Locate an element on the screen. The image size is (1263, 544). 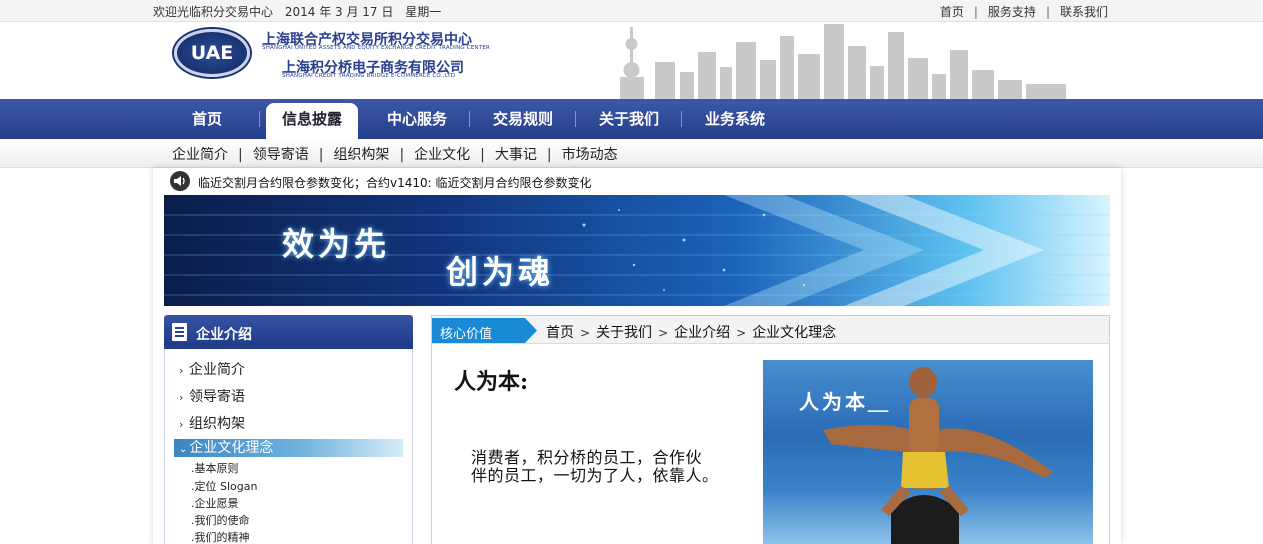
subnav-item-milestones: 大事记 is located at coordinates (516, 155).